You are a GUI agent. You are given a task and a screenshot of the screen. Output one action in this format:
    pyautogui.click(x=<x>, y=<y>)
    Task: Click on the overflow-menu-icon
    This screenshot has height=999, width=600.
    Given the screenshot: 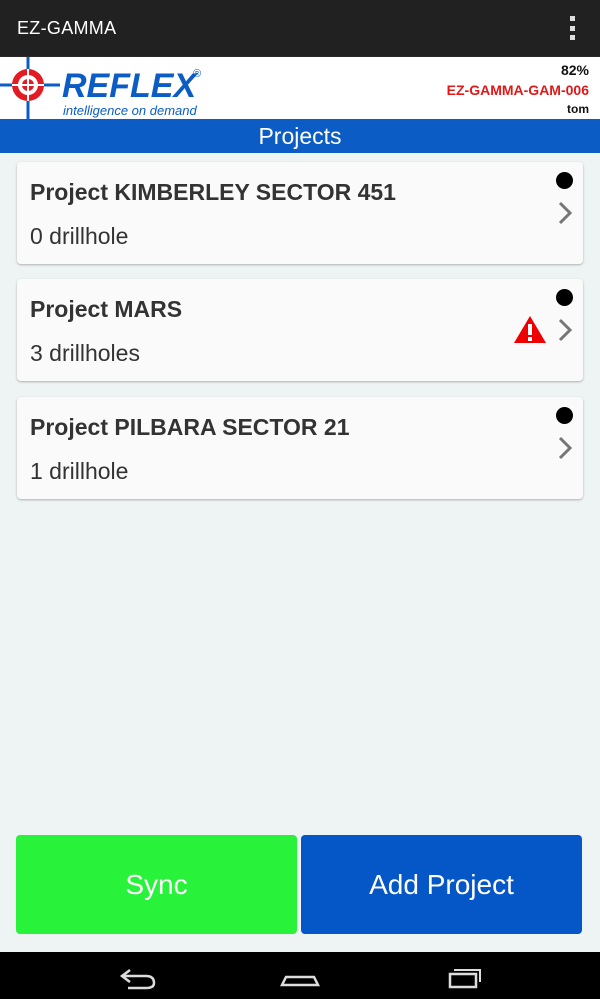 What is the action you would take?
    pyautogui.click(x=572, y=28)
    